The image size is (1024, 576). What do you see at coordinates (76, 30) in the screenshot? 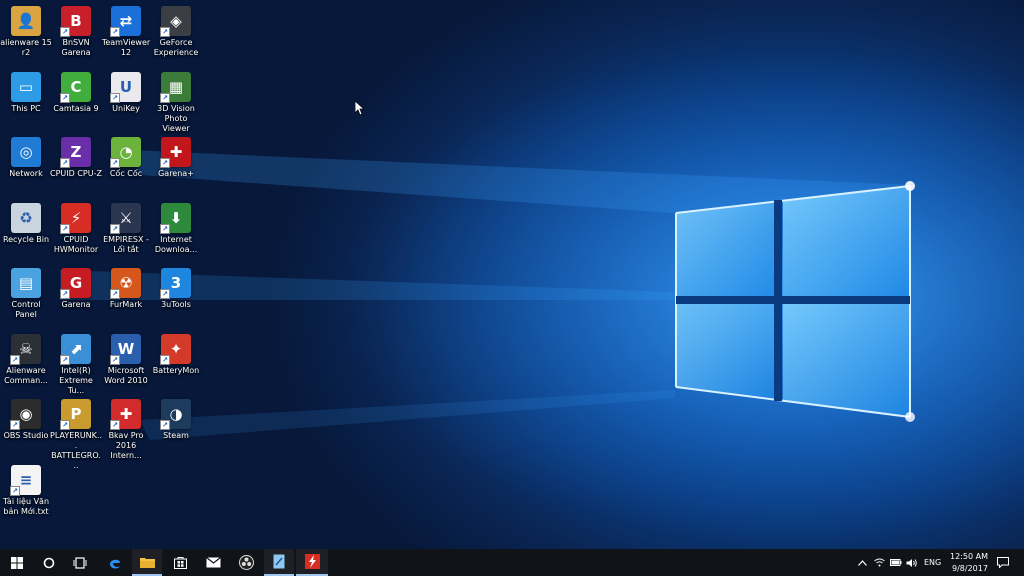
I see `desktop-icon: B ↗ BnSVN Garena` at bounding box center [76, 30].